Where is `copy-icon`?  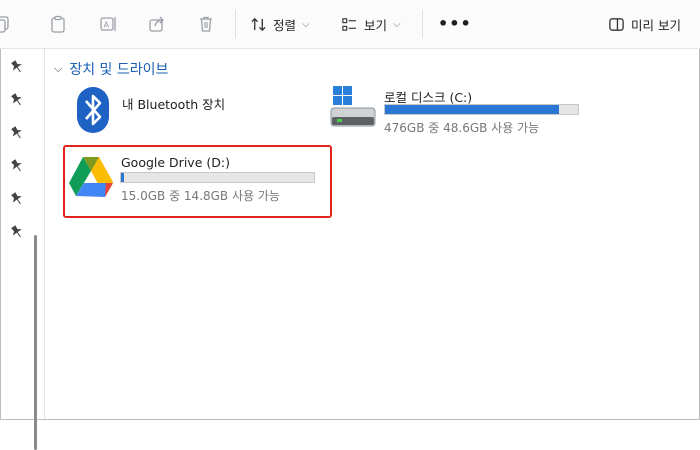 copy-icon is located at coordinates (6, 24).